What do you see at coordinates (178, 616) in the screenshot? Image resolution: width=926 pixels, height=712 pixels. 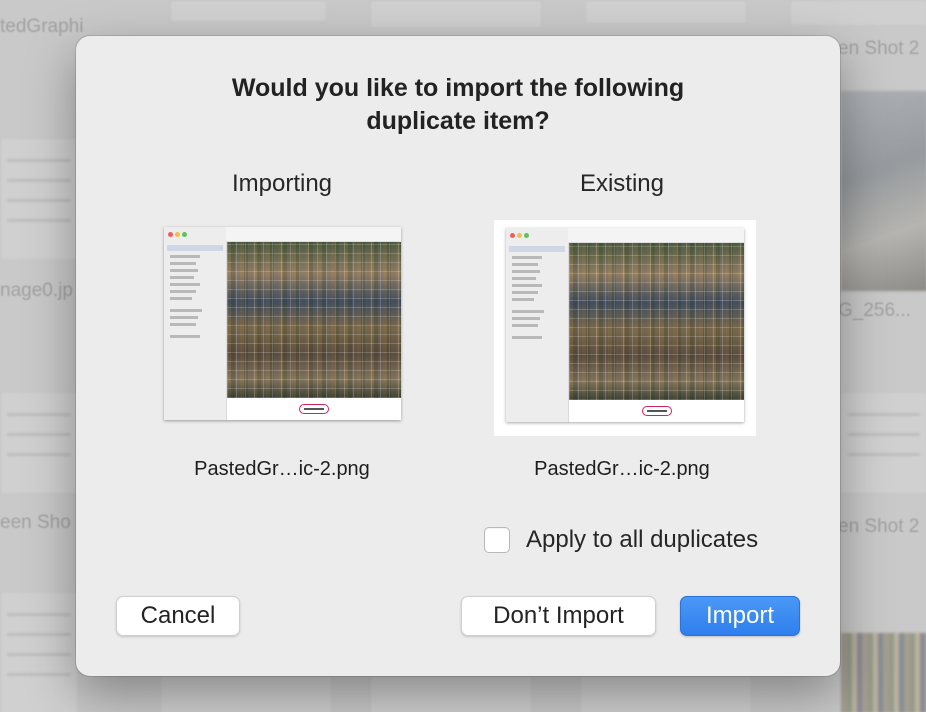 I see `cancel-button: Cancel` at bounding box center [178, 616].